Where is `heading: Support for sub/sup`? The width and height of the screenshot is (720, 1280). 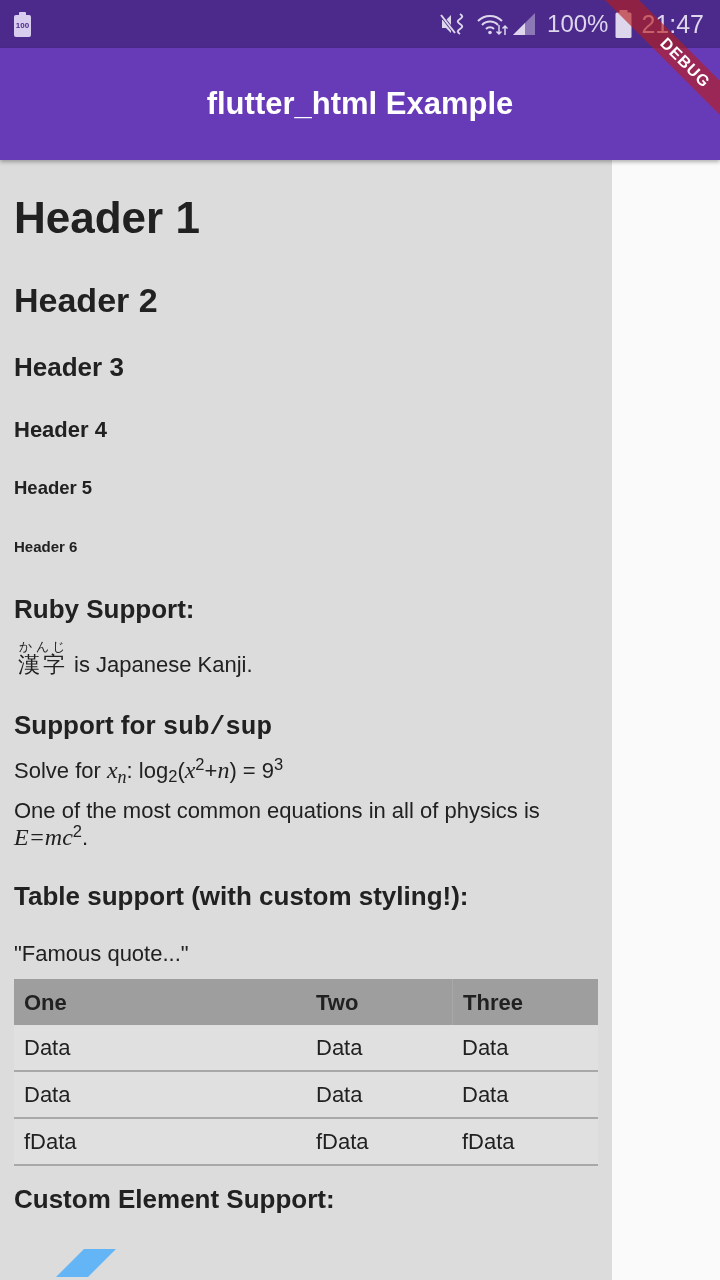 heading: Support for sub/sup is located at coordinates (143, 726).